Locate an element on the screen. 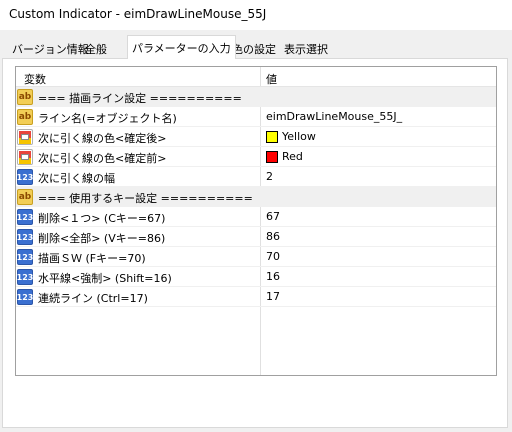 The height and width of the screenshot is (432, 512). window-title: Custom Indicator - eimDrawLineMouse_55J is located at coordinates (138, 14).